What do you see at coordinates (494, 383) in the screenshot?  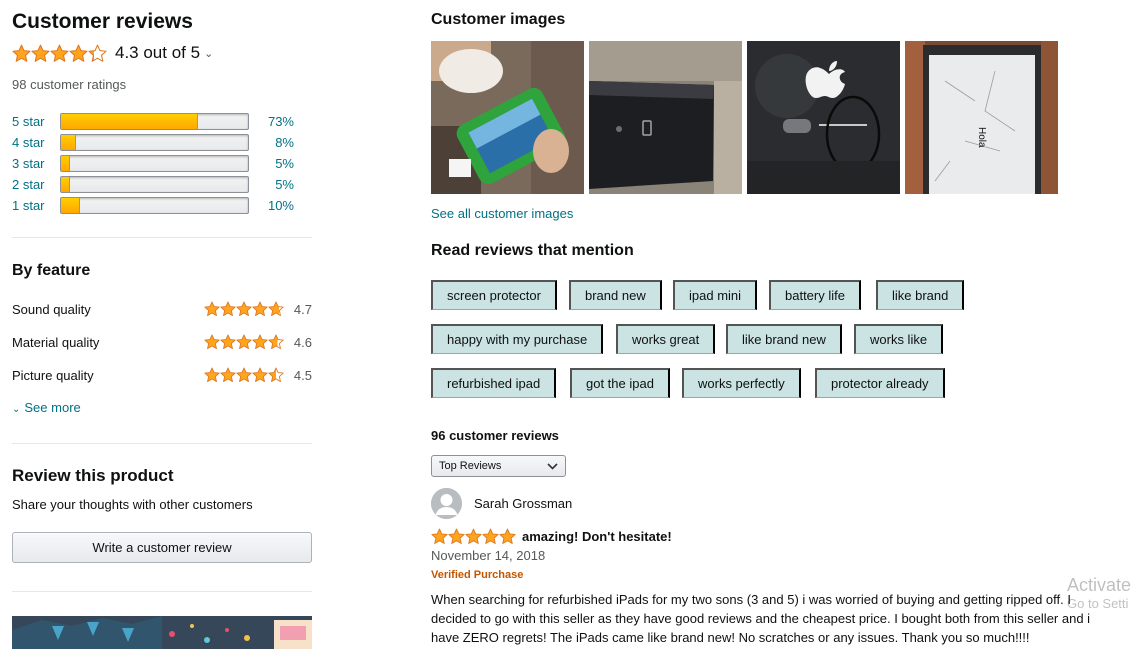 I see `mention-chip: refurbished ipad` at bounding box center [494, 383].